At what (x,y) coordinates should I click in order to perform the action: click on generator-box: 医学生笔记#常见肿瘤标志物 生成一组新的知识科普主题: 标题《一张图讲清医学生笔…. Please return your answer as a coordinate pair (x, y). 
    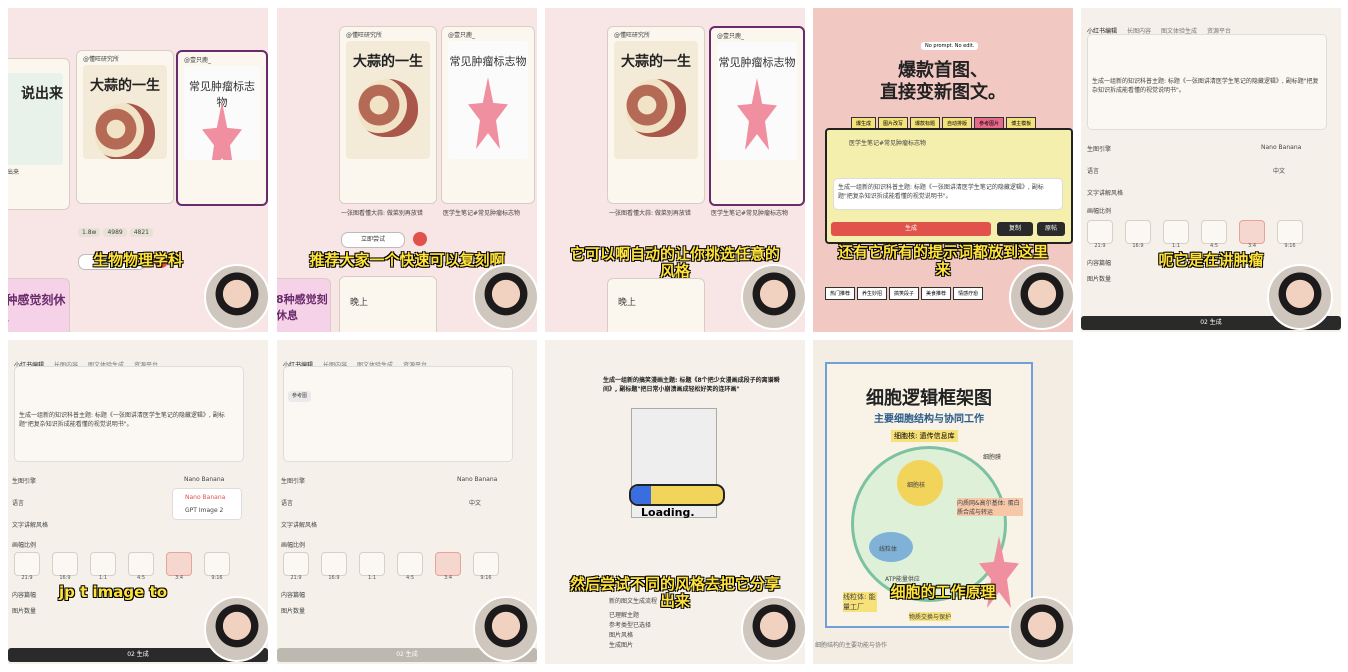
    Looking at the image, I should click on (949, 186).